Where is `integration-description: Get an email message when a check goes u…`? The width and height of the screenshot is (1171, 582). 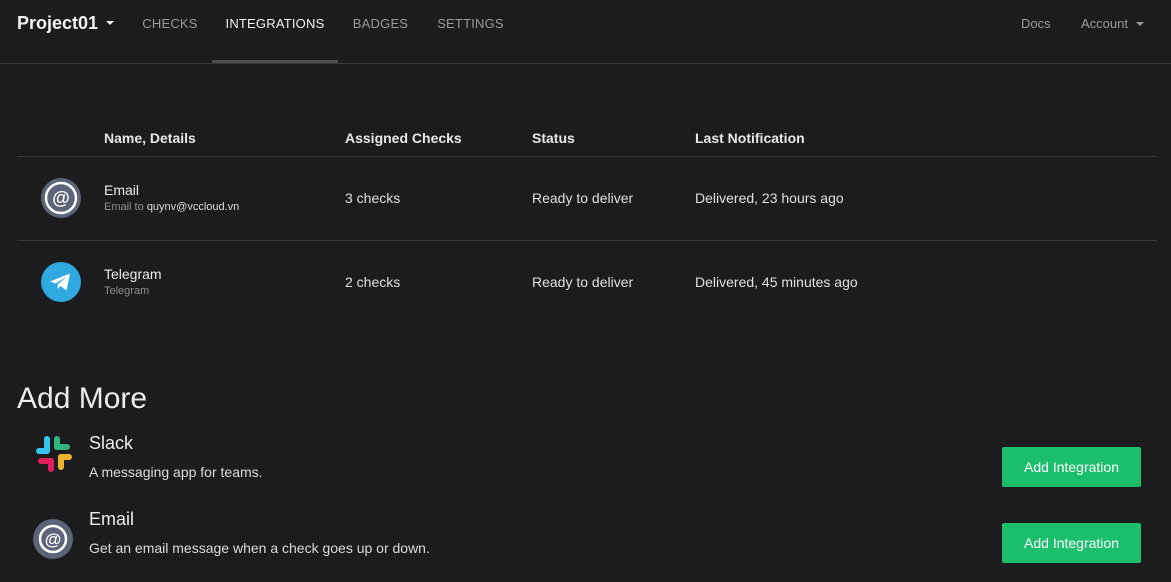 integration-description: Get an email message when a check goes u… is located at coordinates (259, 548).